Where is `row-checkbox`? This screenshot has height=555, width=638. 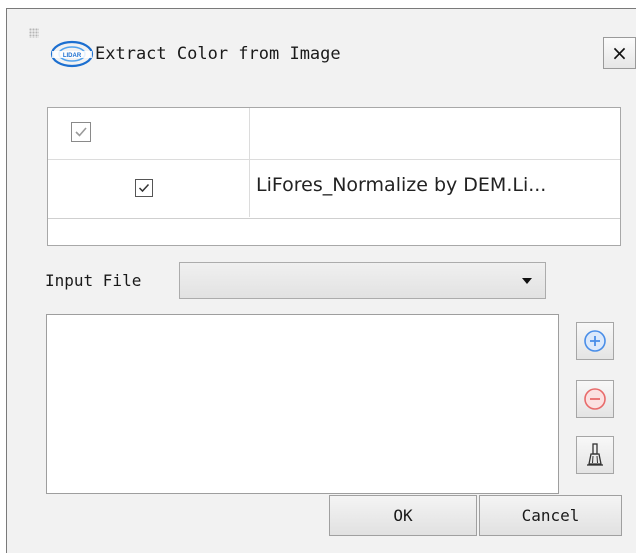
row-checkbox is located at coordinates (144, 188).